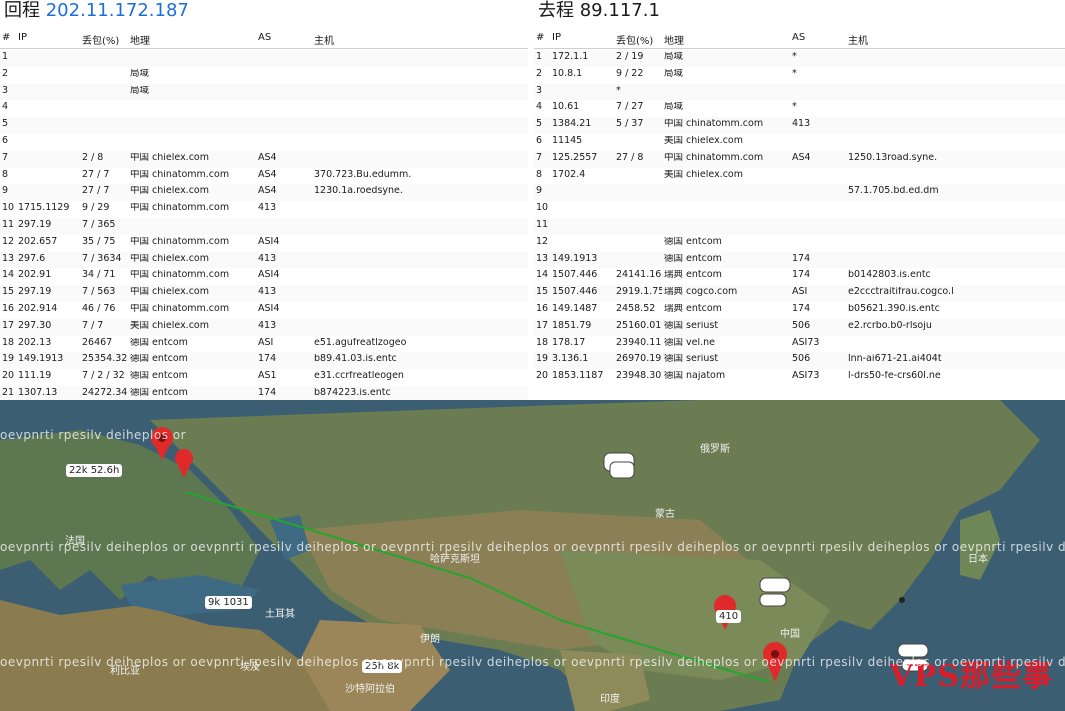 This screenshot has width=1065, height=711. I want to click on table-row: 10 1715.1129 9 / 29 中国 chinatomm.com 413, so click(264, 209).